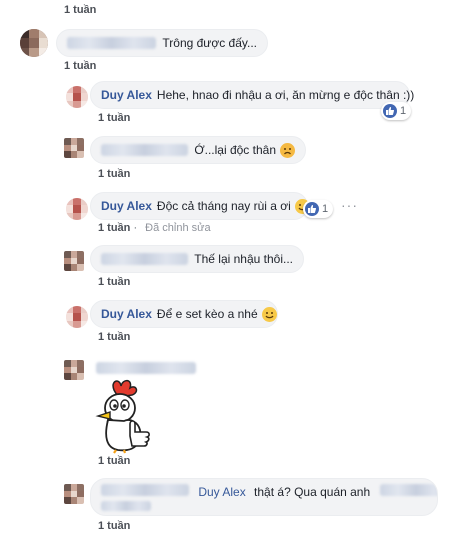  I want to click on persevering-face-emoji-icon, so click(287, 150).